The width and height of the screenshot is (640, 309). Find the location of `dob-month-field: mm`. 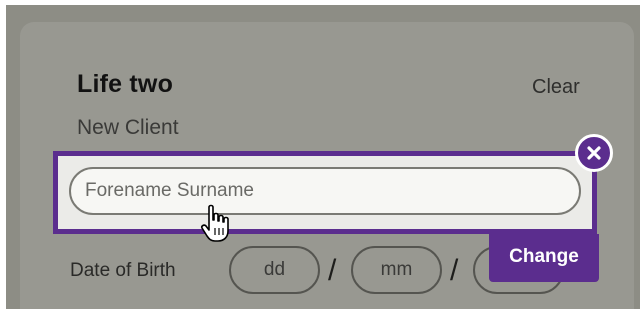

dob-month-field: mm is located at coordinates (396, 270).